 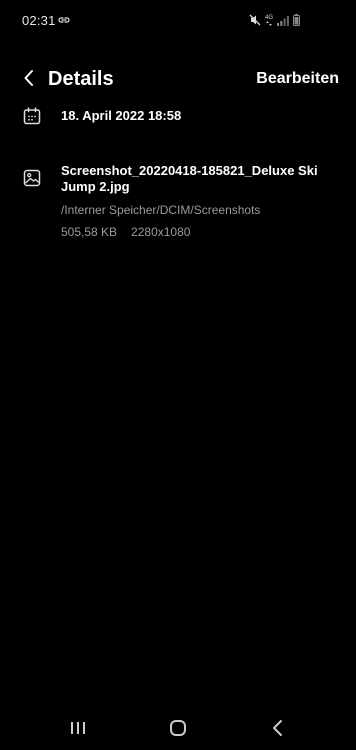 I want to click on signal-icon, so click(x=283, y=20).